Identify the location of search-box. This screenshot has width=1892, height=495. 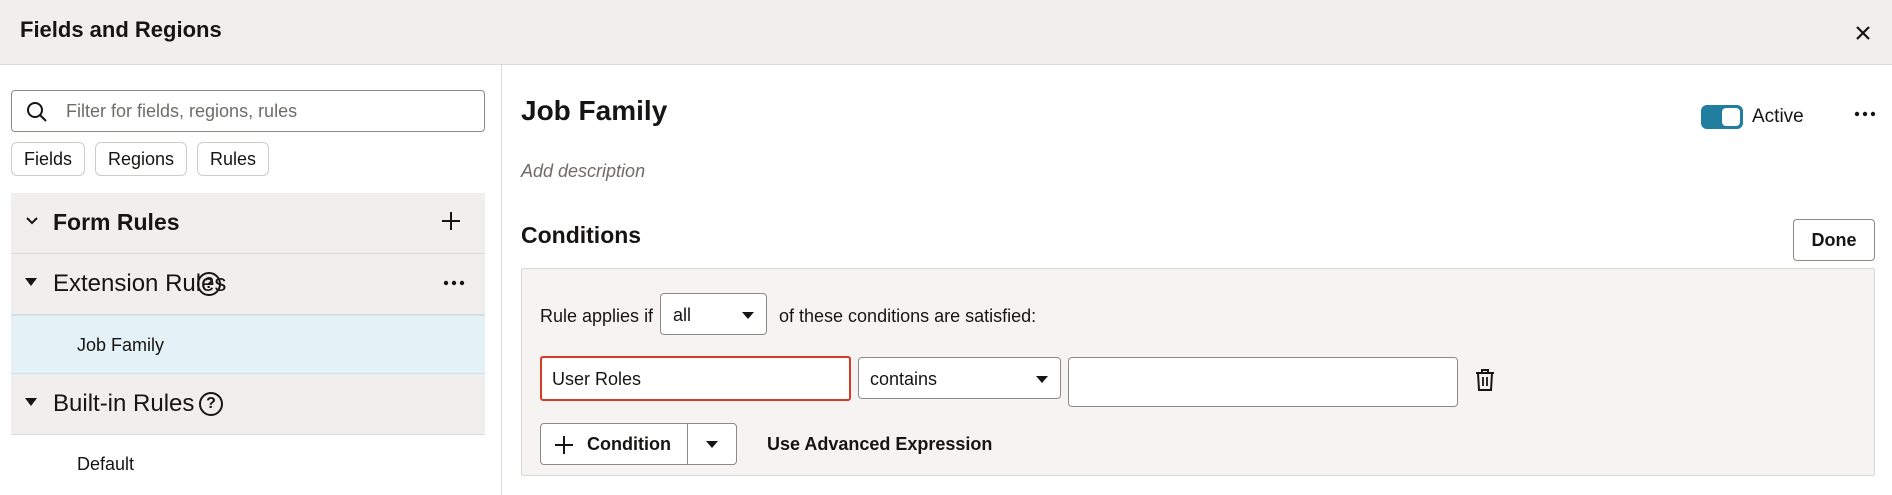
(248, 111).